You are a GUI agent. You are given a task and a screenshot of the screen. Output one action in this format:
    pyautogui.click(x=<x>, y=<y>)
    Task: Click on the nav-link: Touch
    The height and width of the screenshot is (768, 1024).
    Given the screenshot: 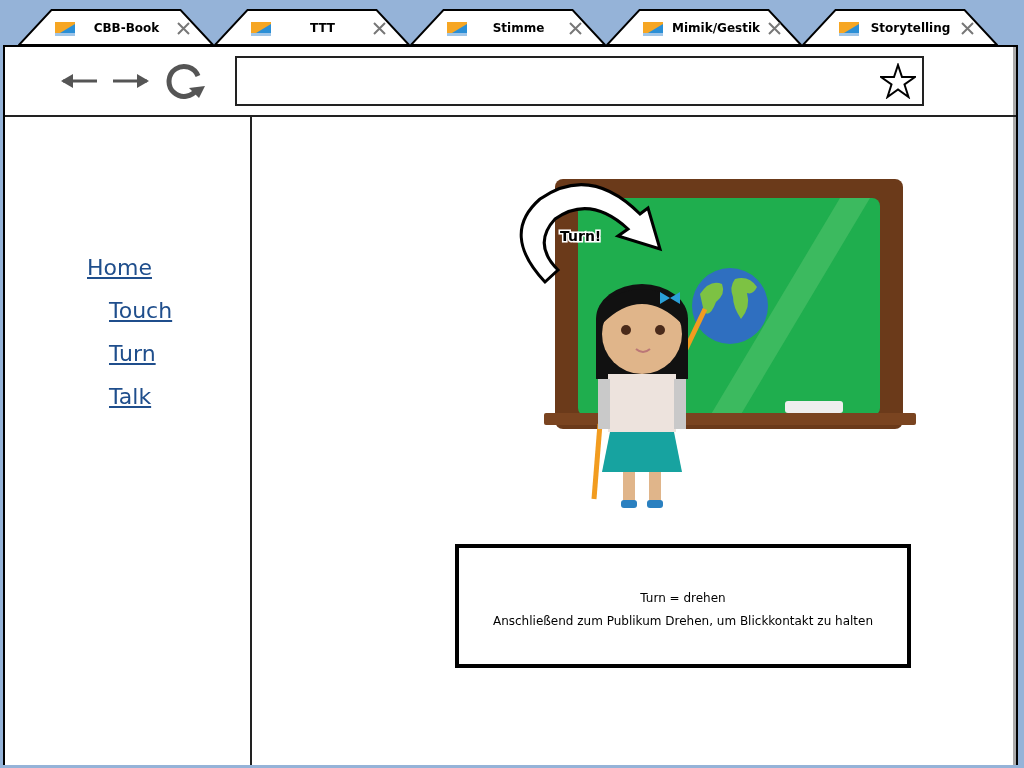 What is the action you would take?
    pyautogui.click(x=141, y=310)
    